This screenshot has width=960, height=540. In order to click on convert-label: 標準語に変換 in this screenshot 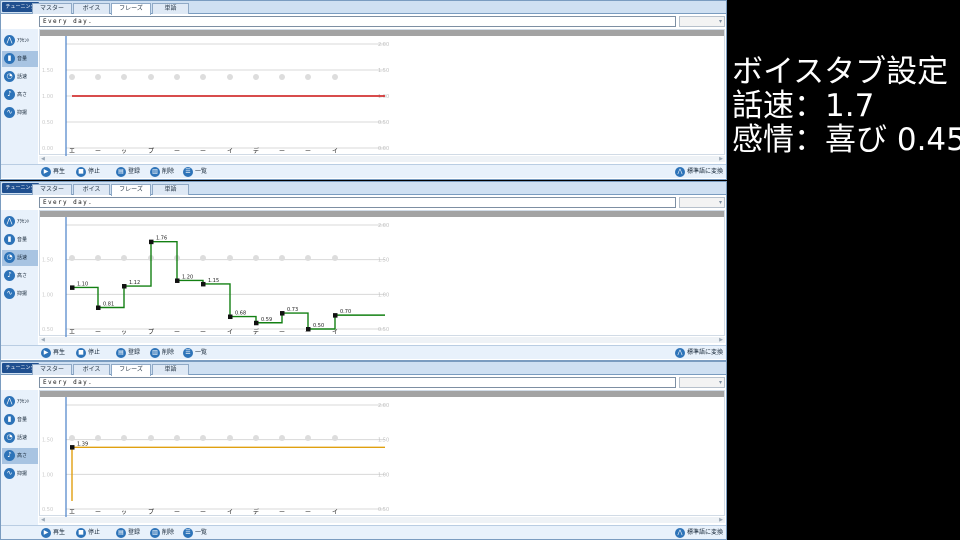, I will do `click(705, 532)`.